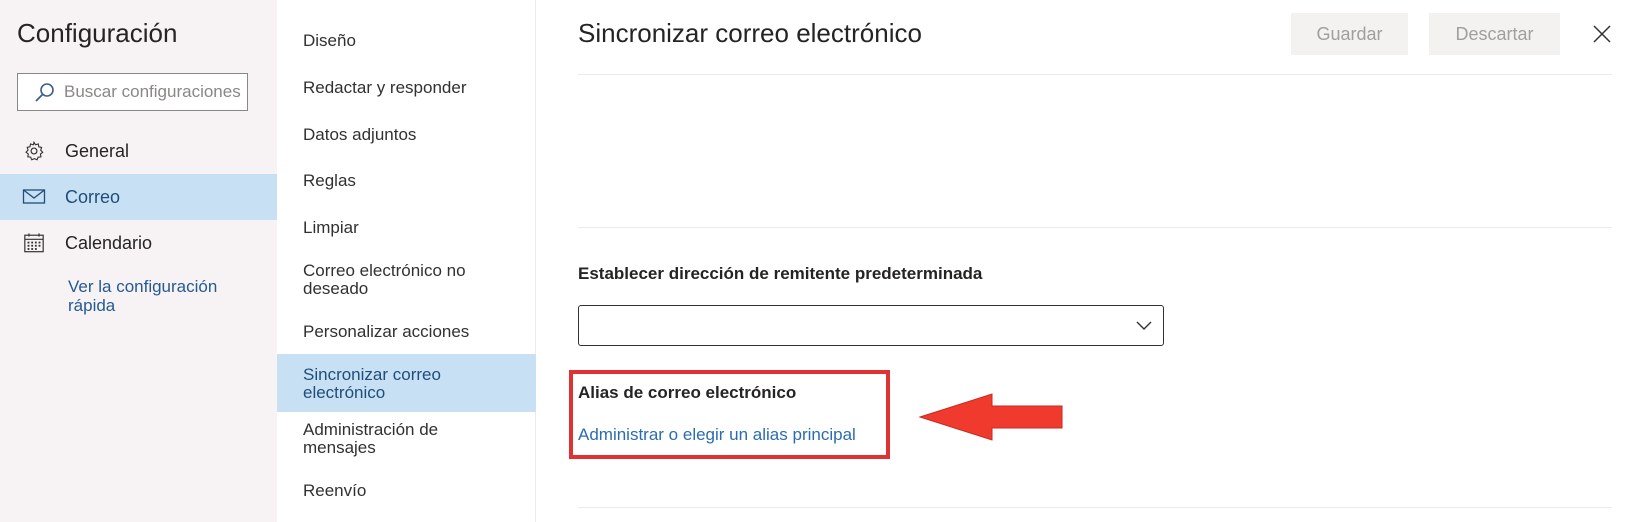  What do you see at coordinates (1602, 34) in the screenshot?
I see `close-icon` at bounding box center [1602, 34].